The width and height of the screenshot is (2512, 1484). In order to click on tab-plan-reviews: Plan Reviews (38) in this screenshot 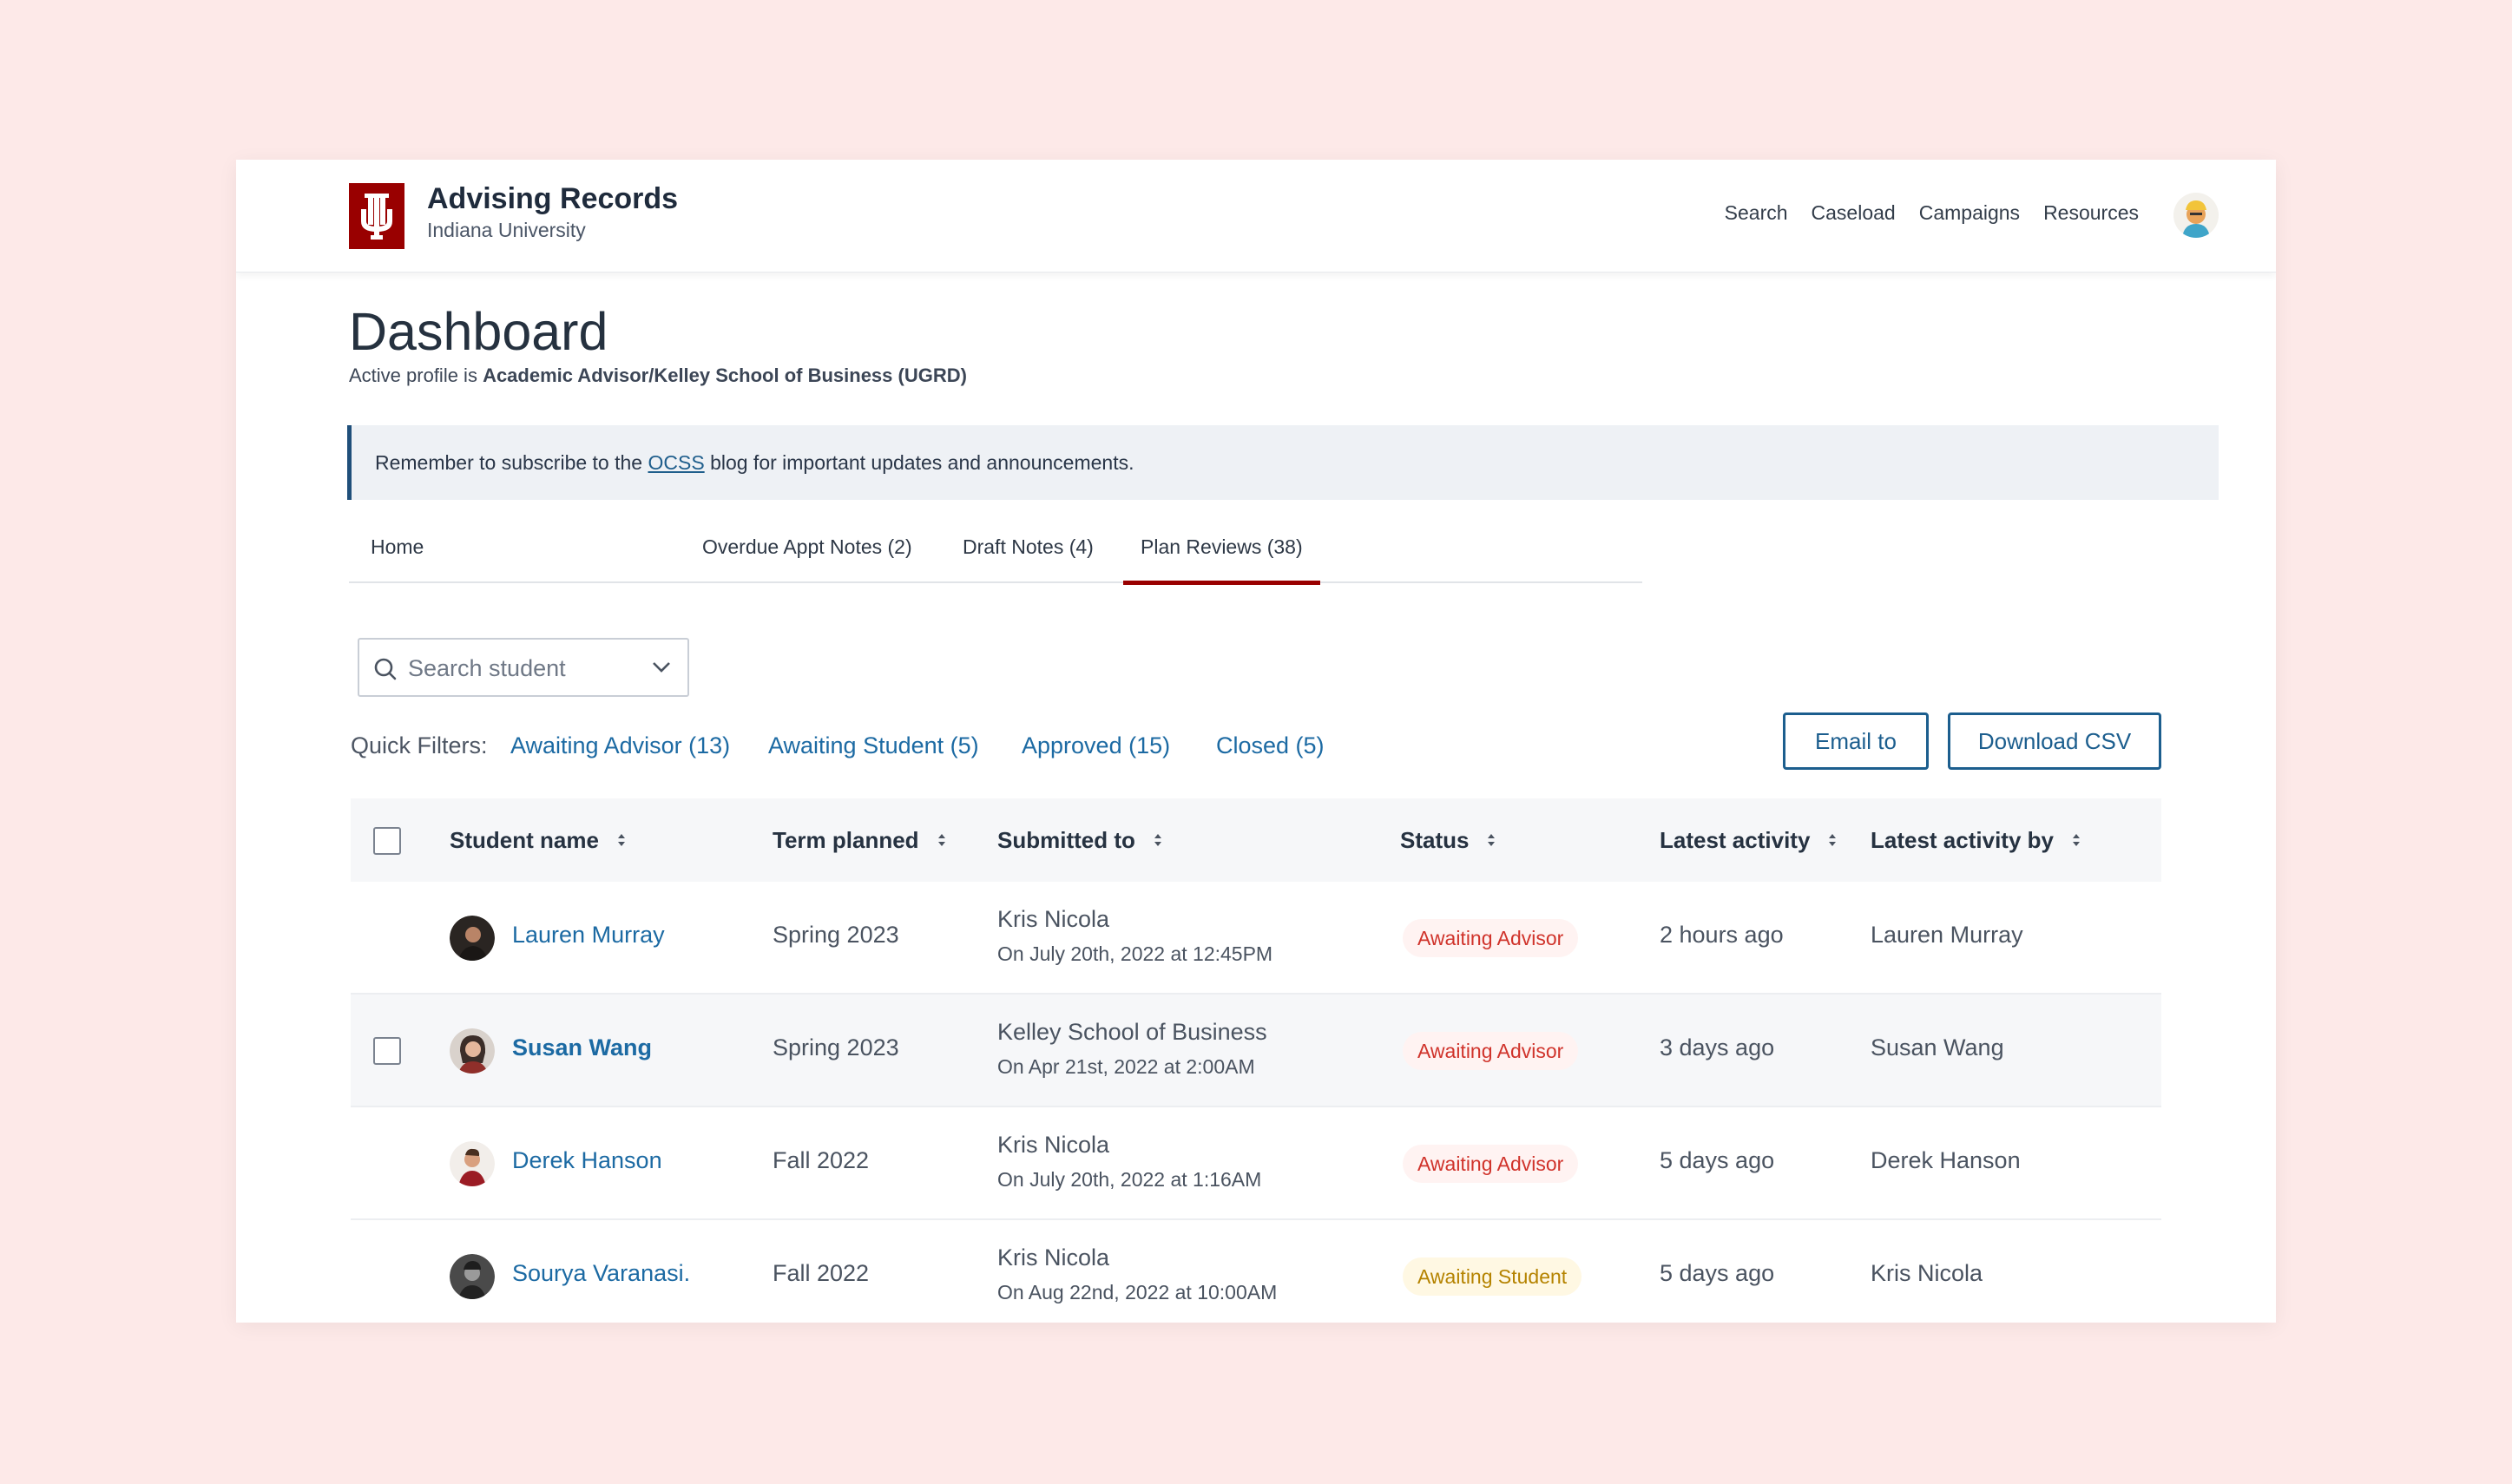, I will do `click(1221, 547)`.